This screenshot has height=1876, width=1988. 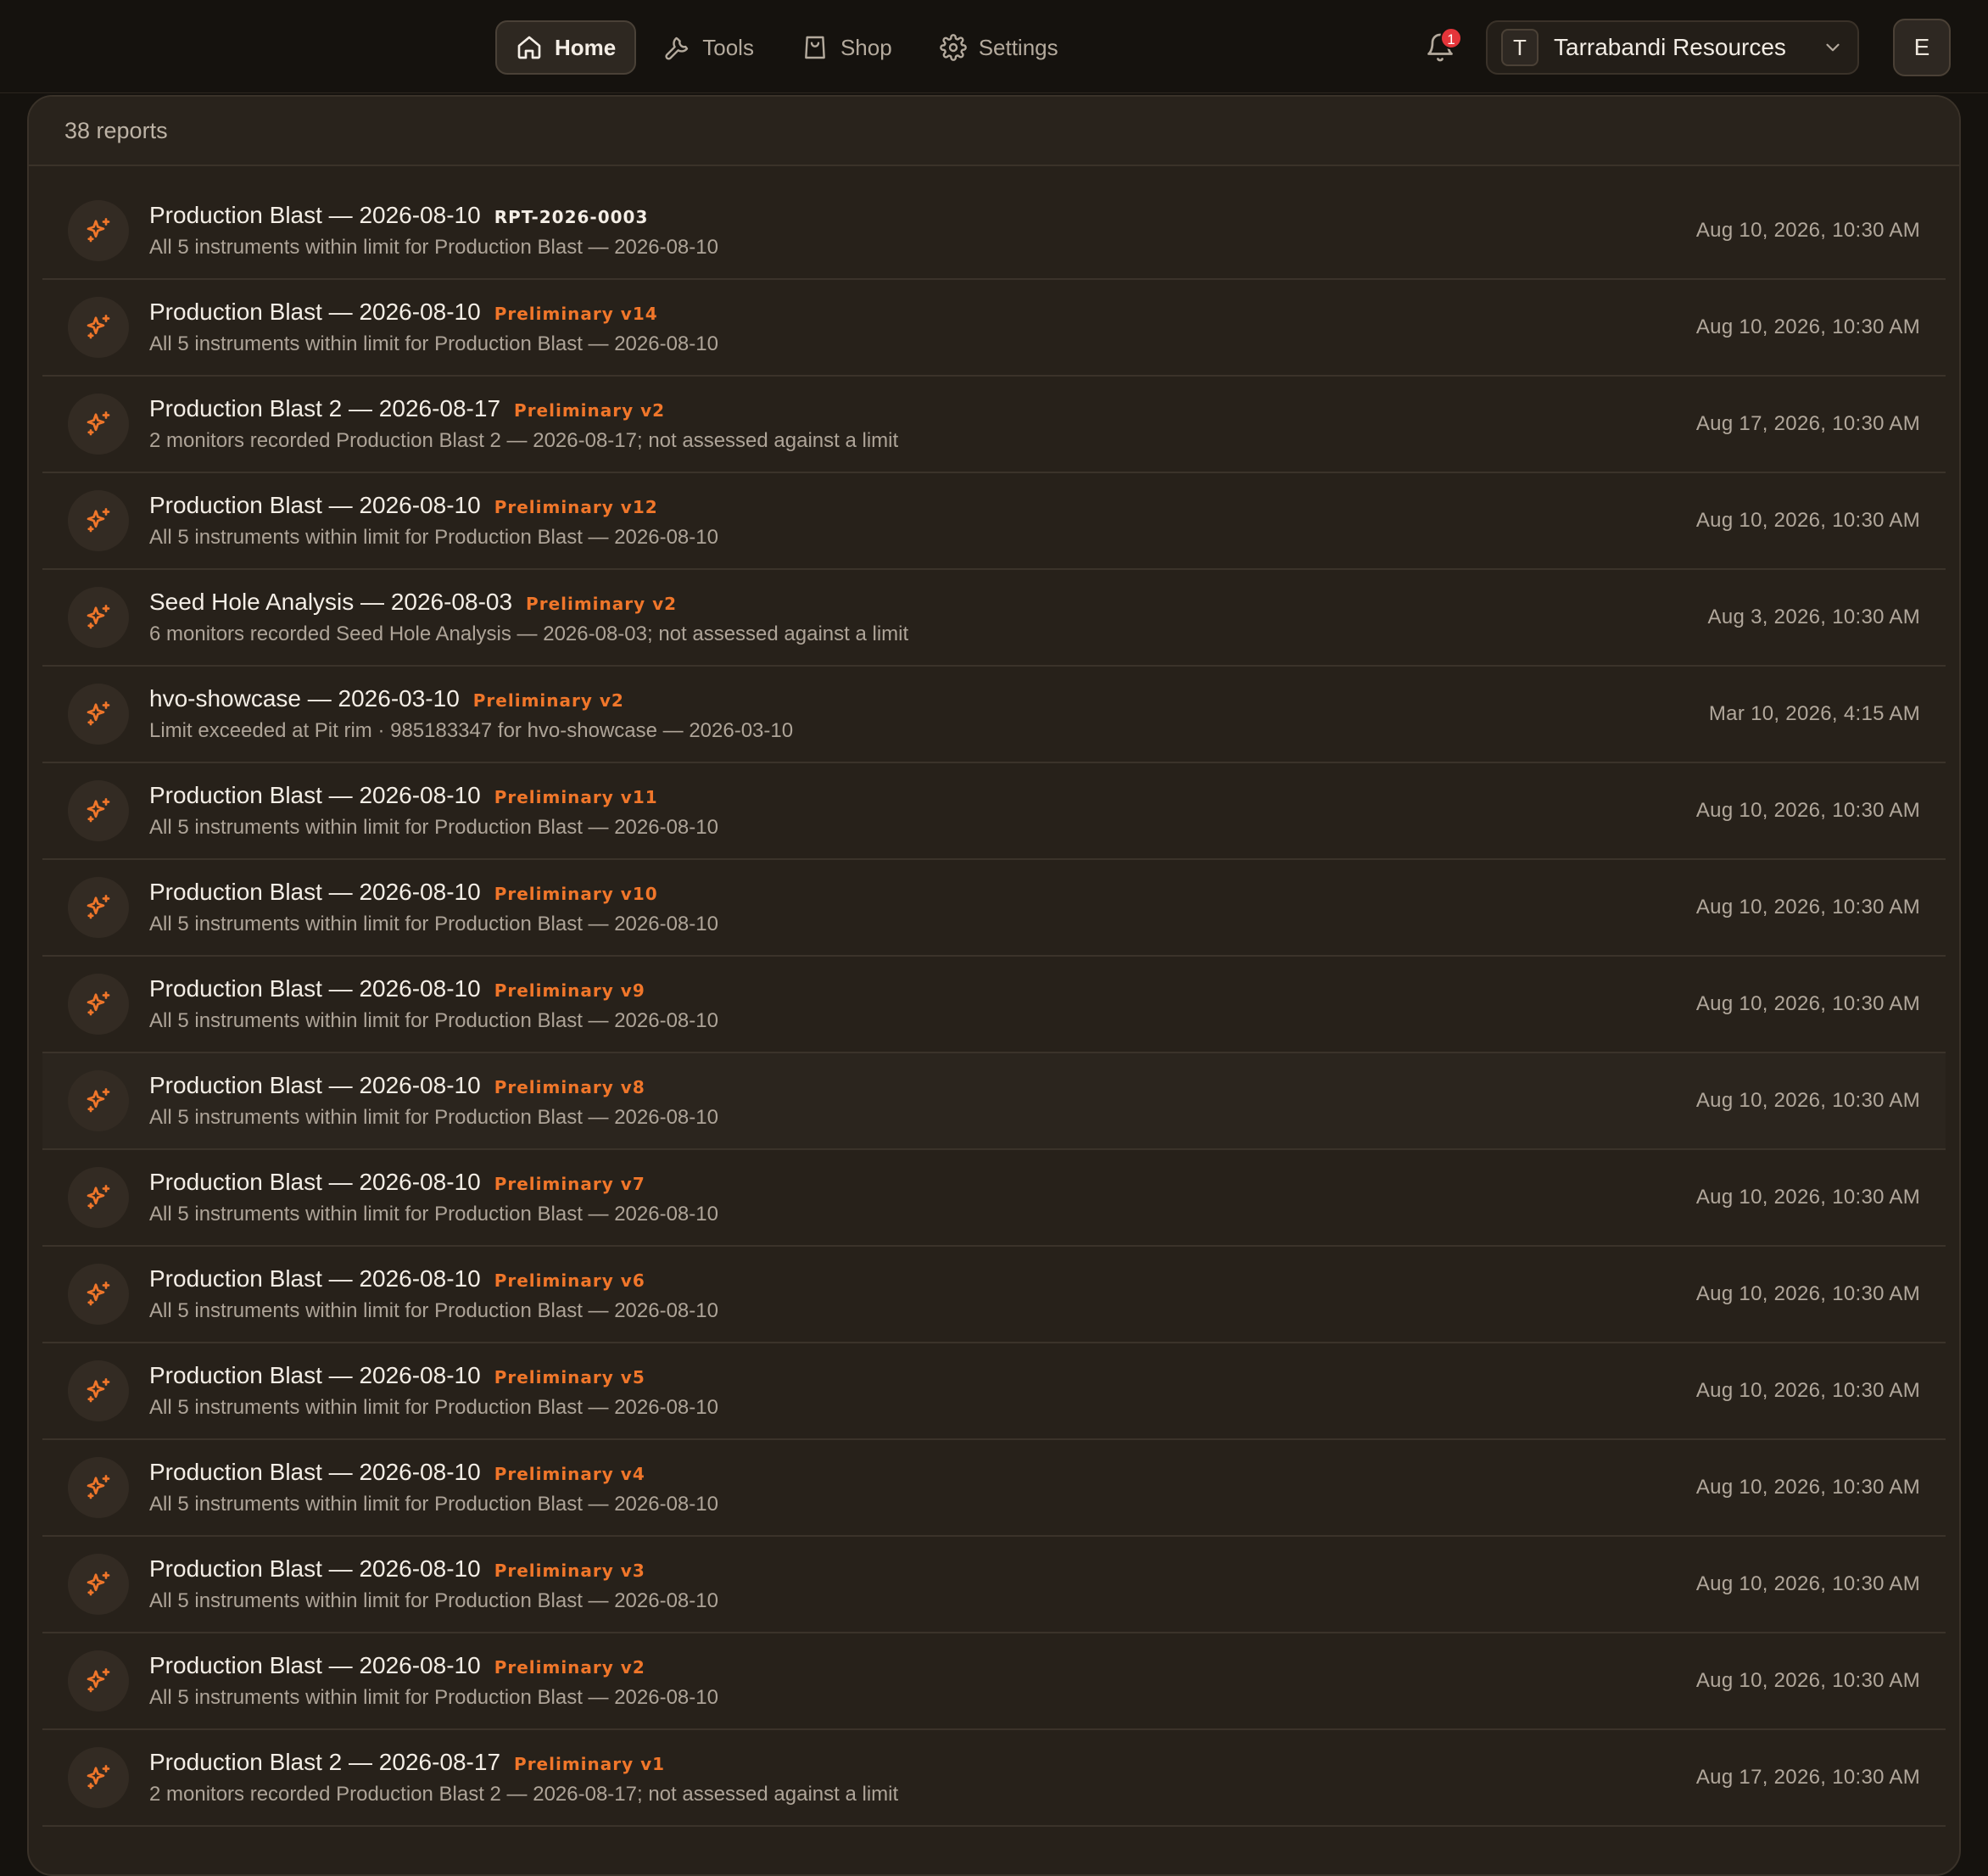 I want to click on report-title: Seed Hole Analysis — 2026-08-03, so click(x=331, y=602).